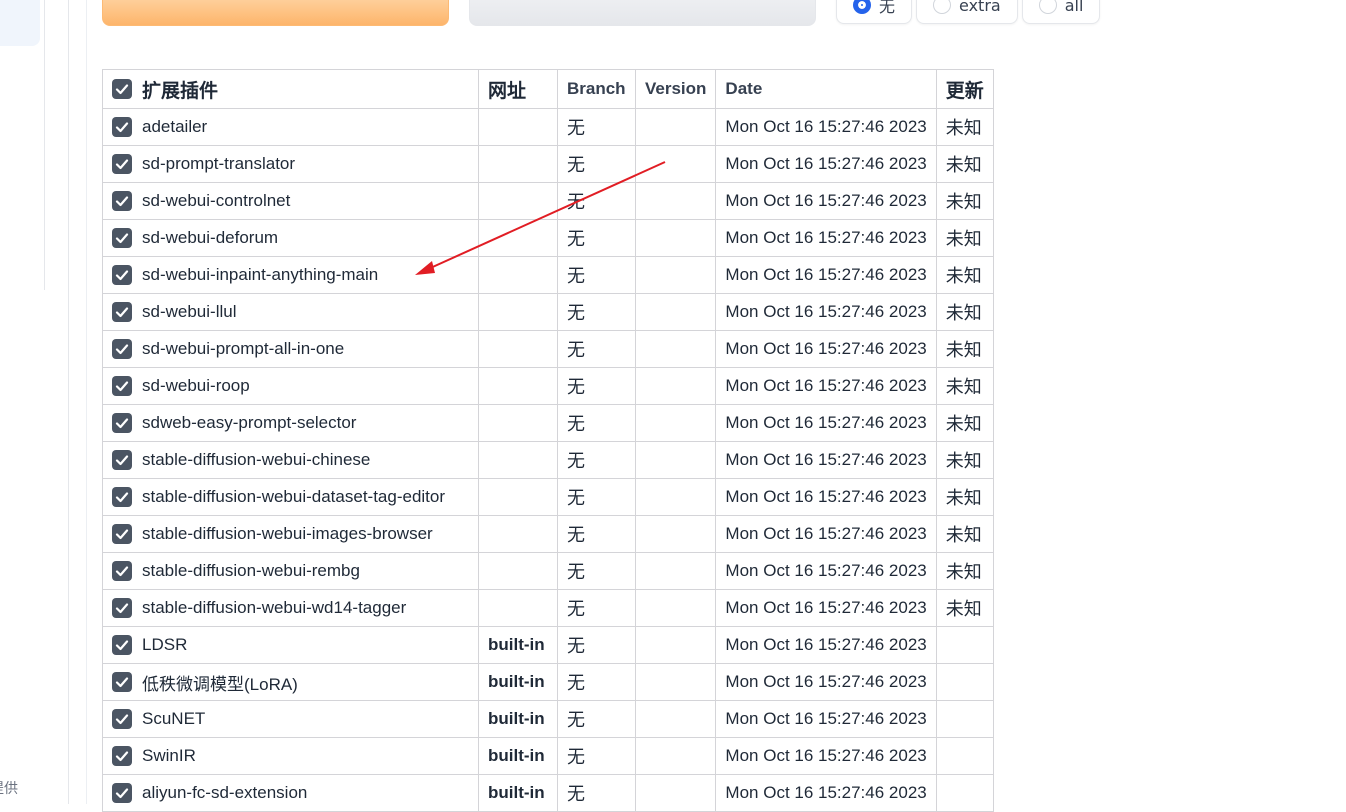  I want to click on extension-name: sd-prompt-translator, so click(219, 163).